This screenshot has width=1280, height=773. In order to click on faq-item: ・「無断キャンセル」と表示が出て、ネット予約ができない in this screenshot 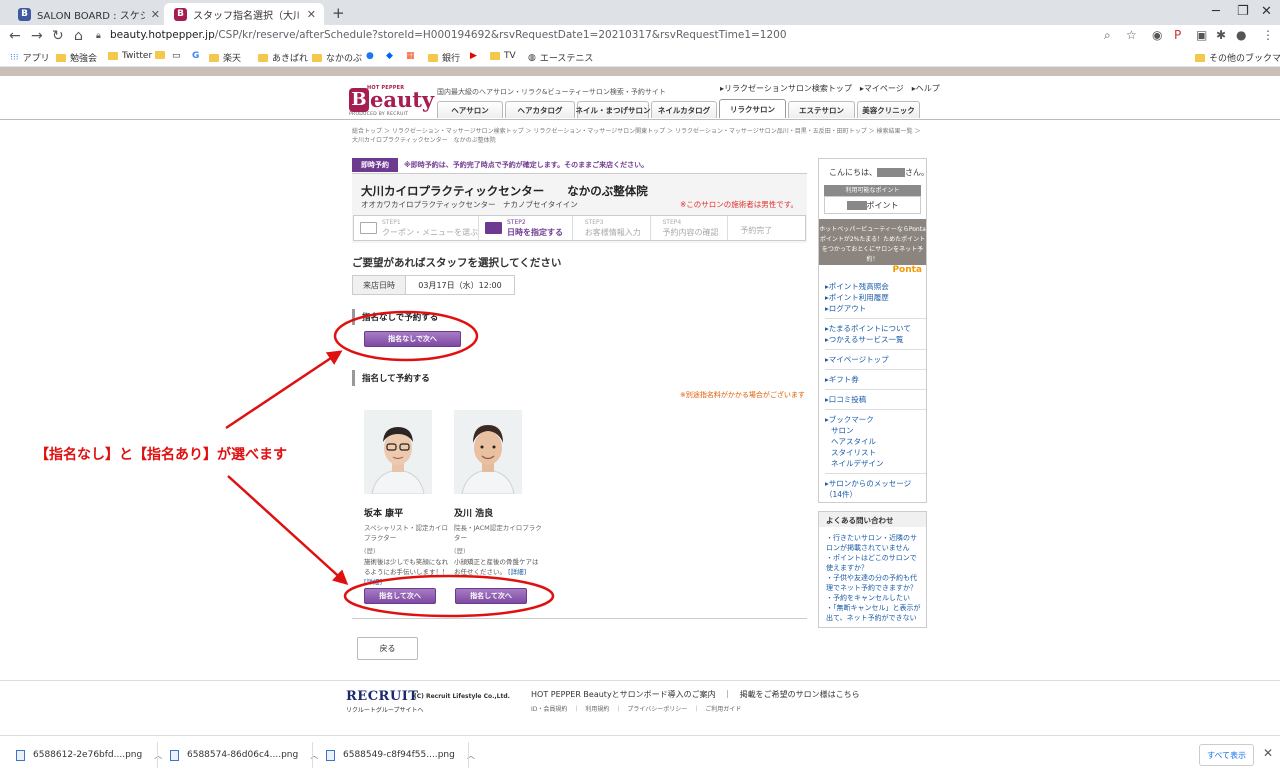, I will do `click(874, 613)`.